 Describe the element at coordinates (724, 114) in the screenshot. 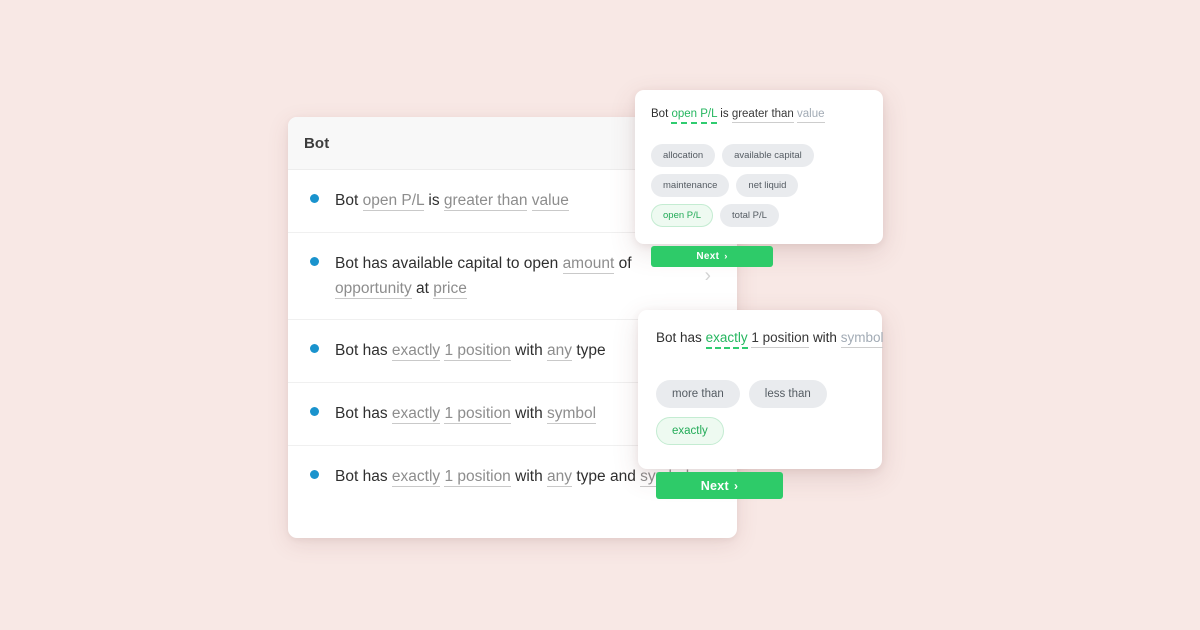

I see `sentence-static-token: is` at that location.